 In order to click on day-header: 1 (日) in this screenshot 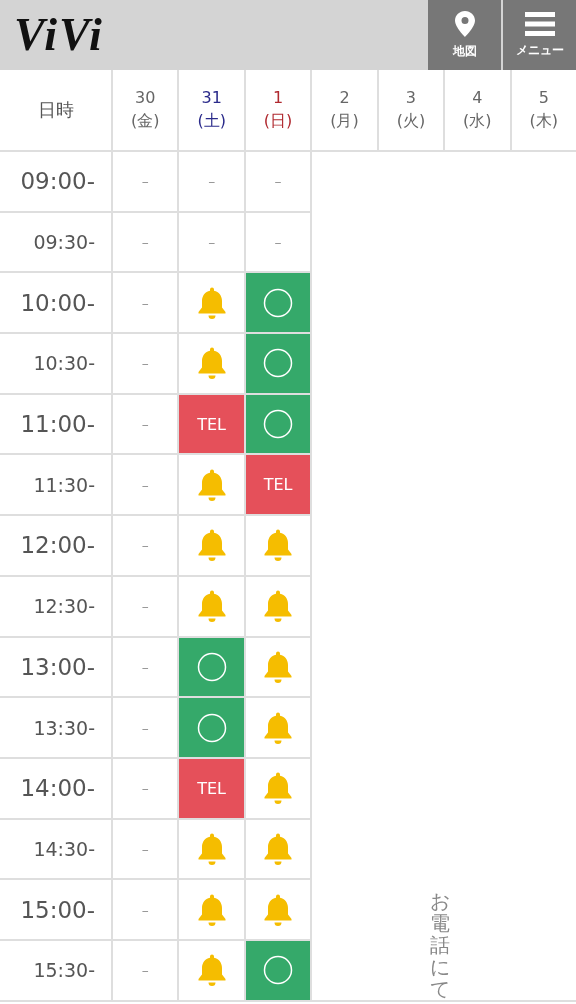, I will do `click(278, 110)`.